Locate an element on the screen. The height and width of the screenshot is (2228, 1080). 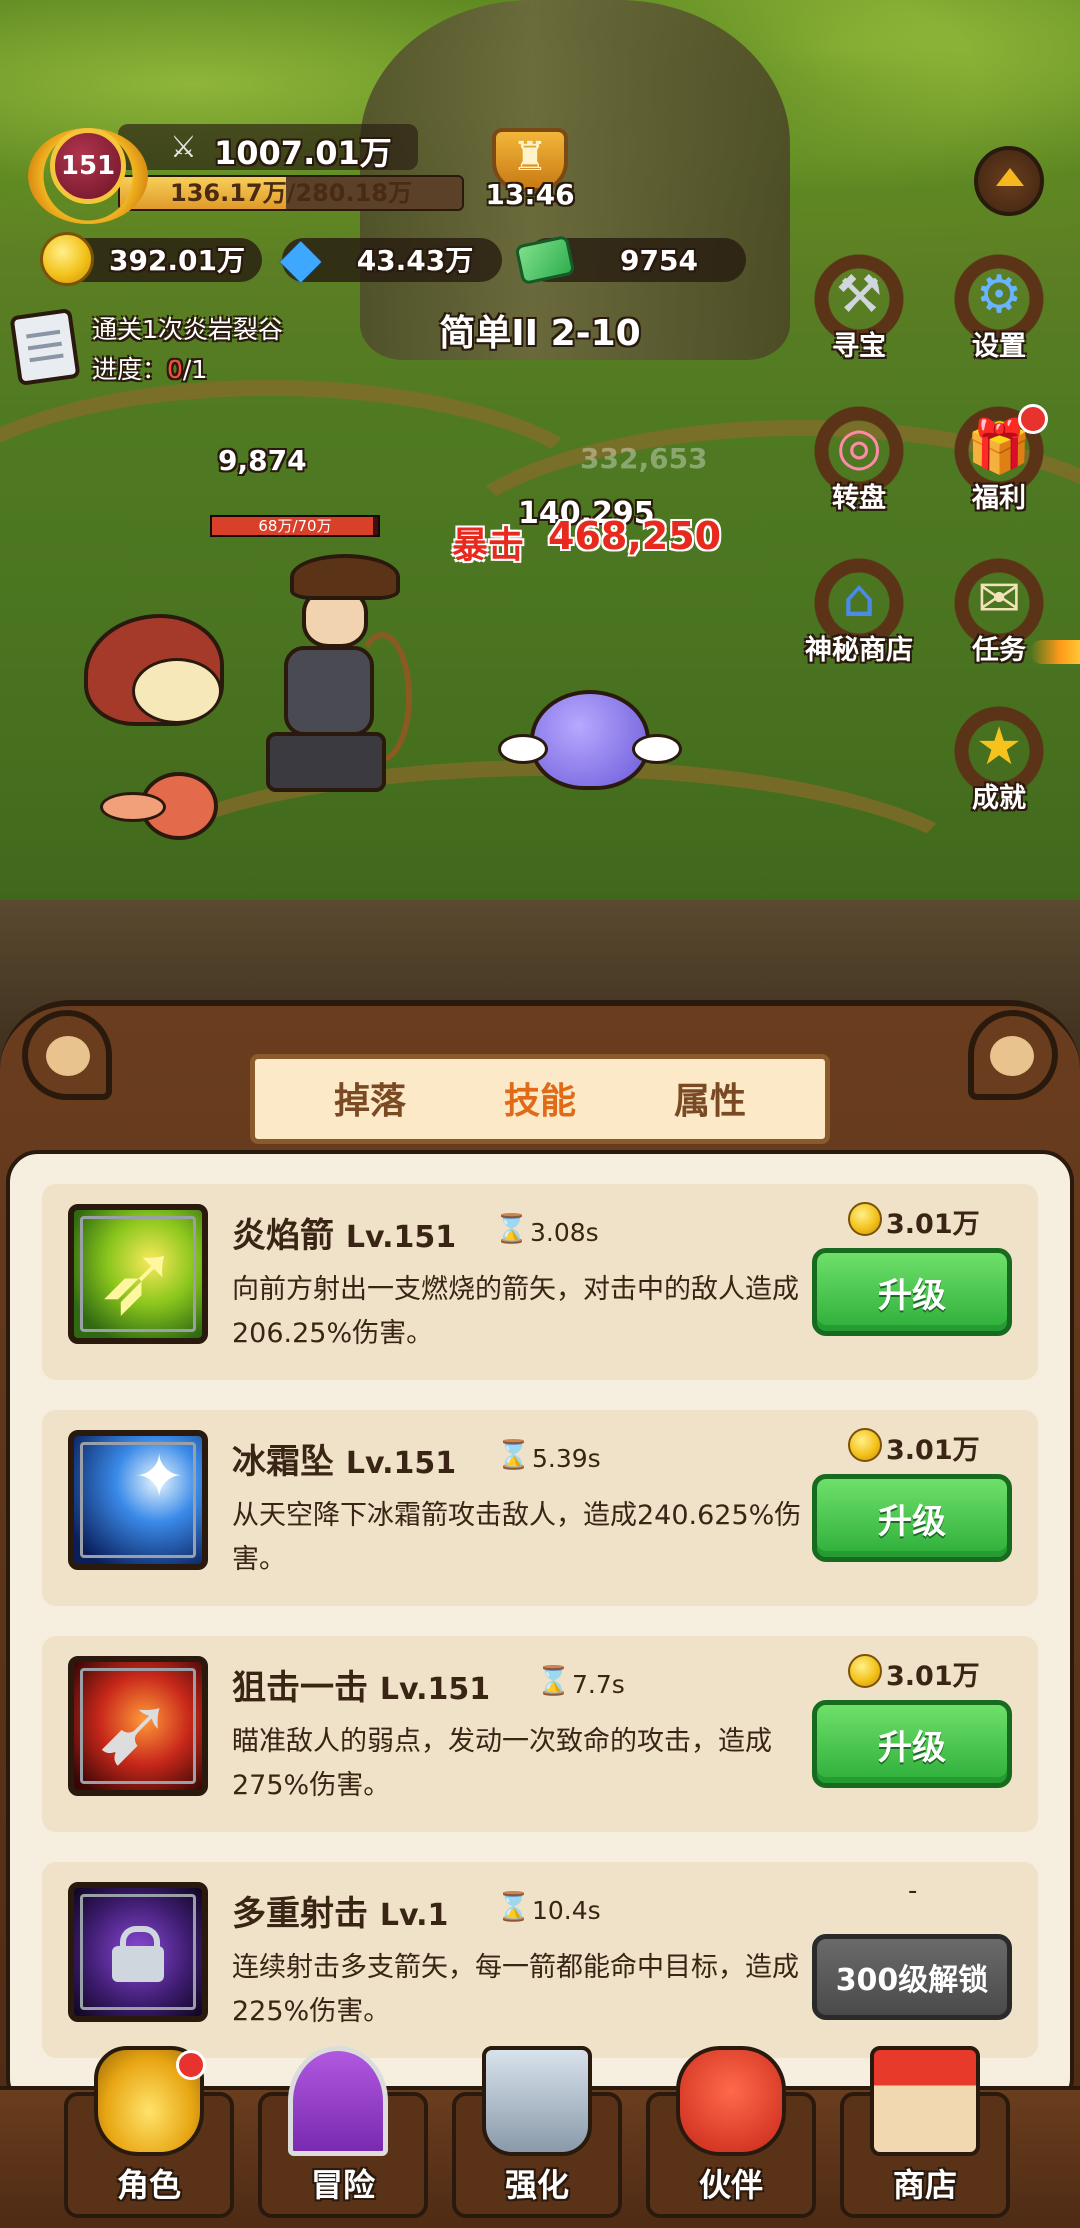
skill-cooldown: 7.7s is located at coordinates (598, 1684).